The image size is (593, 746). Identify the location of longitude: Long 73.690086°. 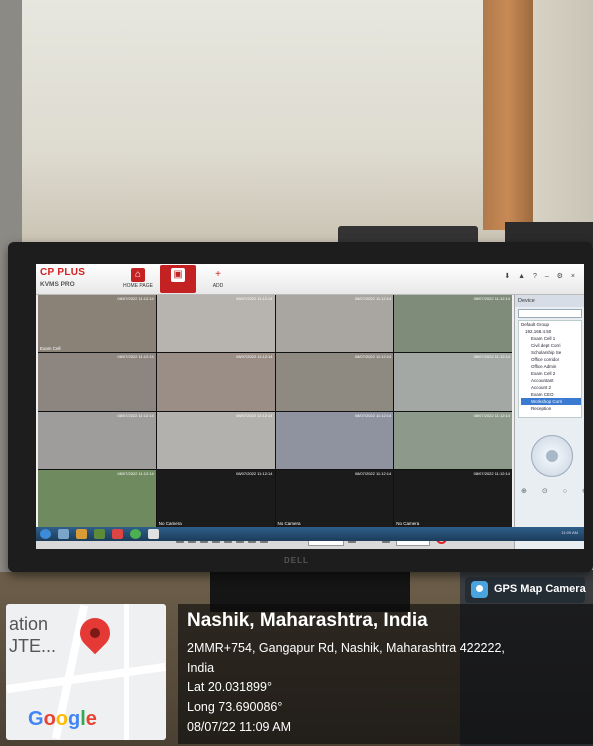
(235, 707).